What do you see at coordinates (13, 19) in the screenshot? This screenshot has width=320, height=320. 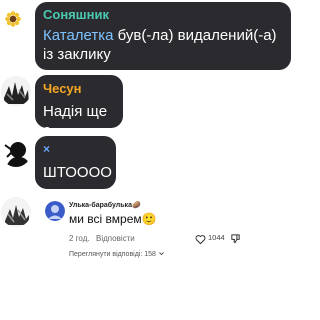 I see `sunflower-avatar-icon` at bounding box center [13, 19].